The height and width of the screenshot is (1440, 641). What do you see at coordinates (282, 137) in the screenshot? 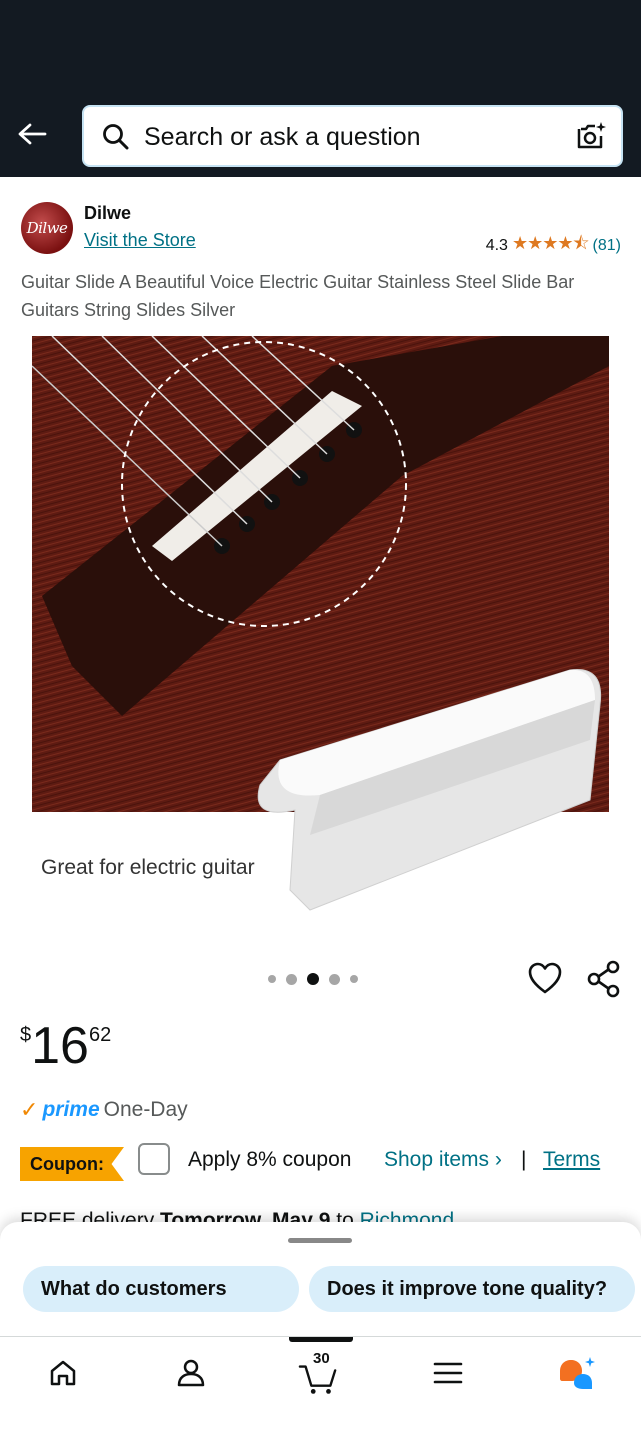
I see `search-placeholder: Search or ask a question` at bounding box center [282, 137].